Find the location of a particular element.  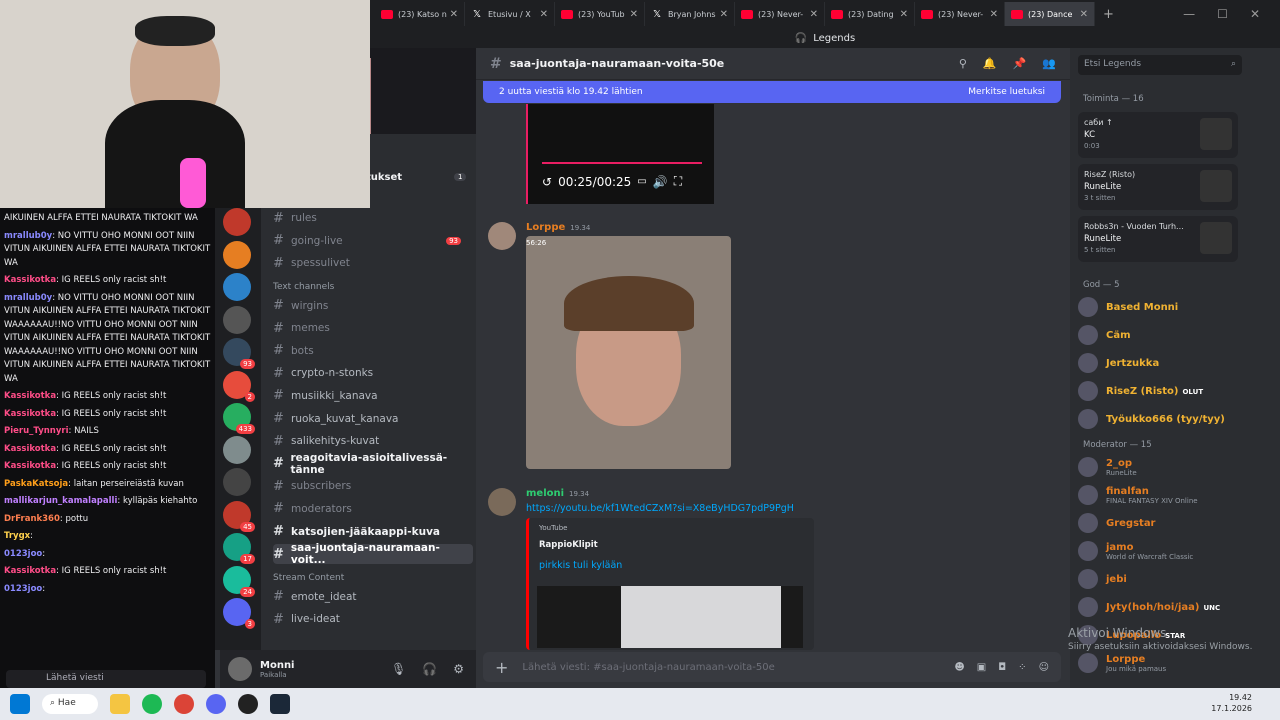

sidebar-header-label: tukset is located at coordinates (384, 177).